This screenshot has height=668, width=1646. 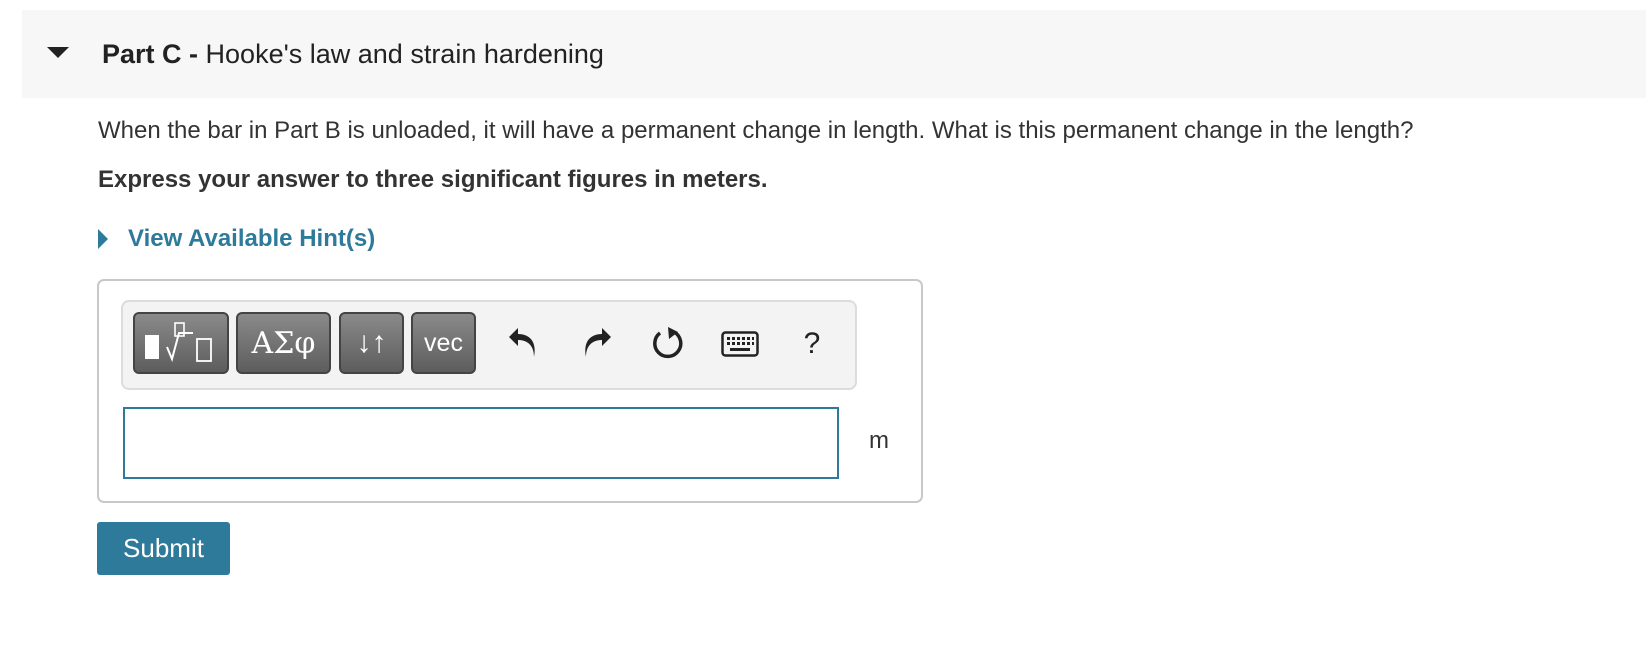 What do you see at coordinates (596, 344) in the screenshot?
I see `redo-icon` at bounding box center [596, 344].